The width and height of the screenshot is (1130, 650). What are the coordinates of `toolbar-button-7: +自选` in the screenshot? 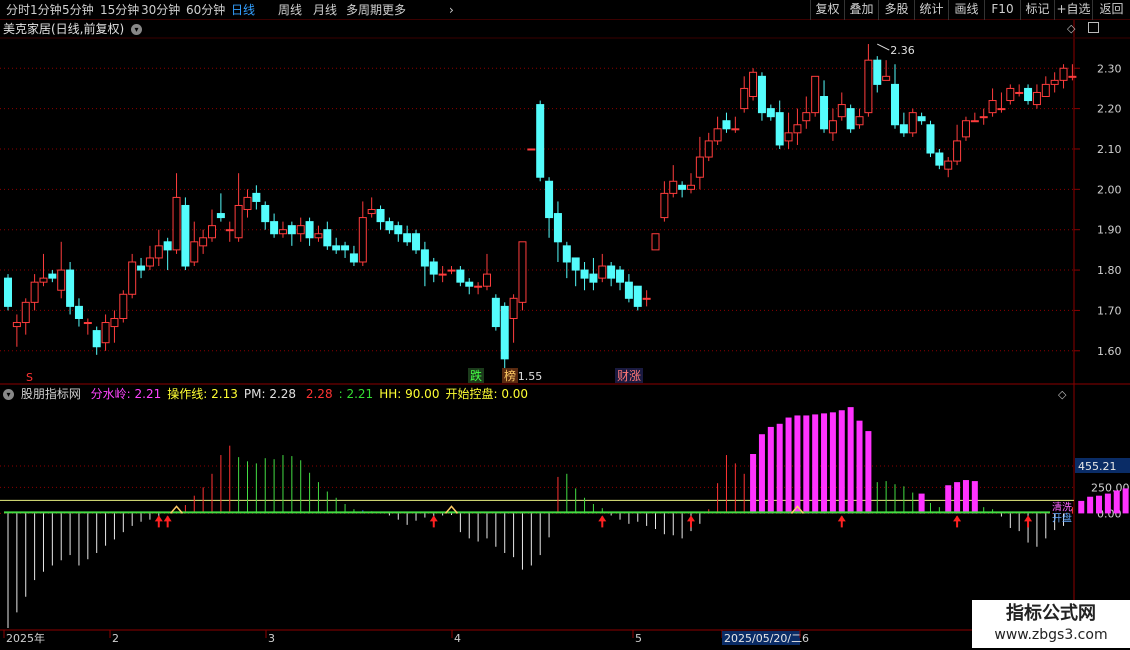 It's located at (1073, 10).